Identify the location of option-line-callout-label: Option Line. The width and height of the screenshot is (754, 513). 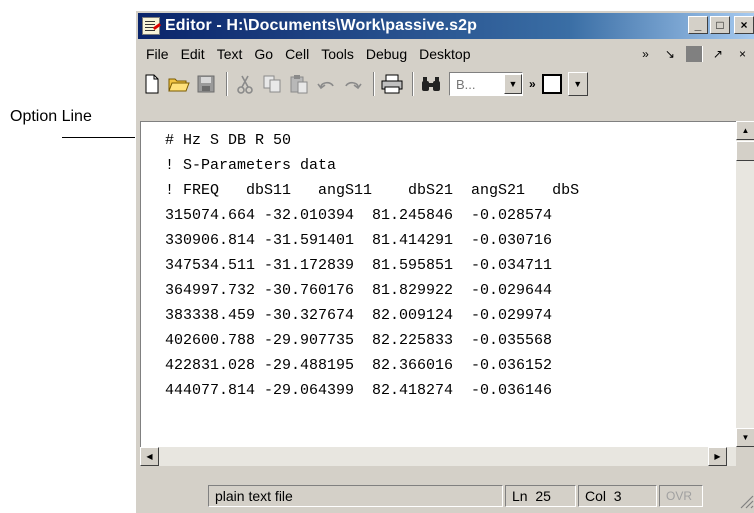
(51, 116).